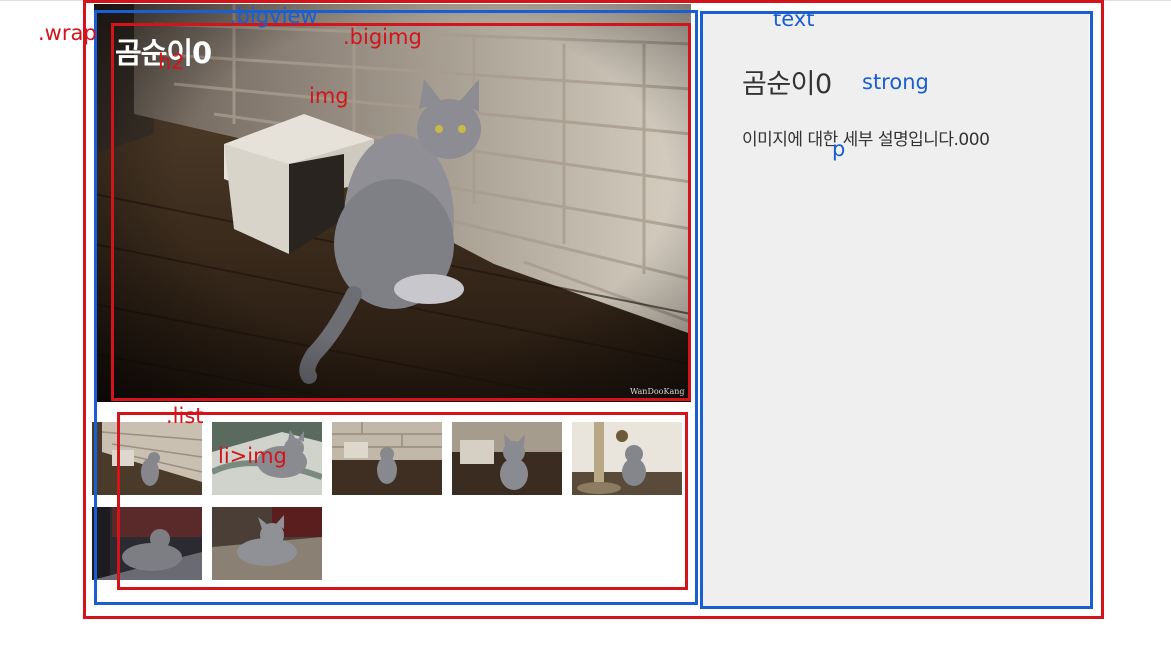 The image size is (1171, 651). What do you see at coordinates (839, 149) in the screenshot?
I see `p-label: p` at bounding box center [839, 149].